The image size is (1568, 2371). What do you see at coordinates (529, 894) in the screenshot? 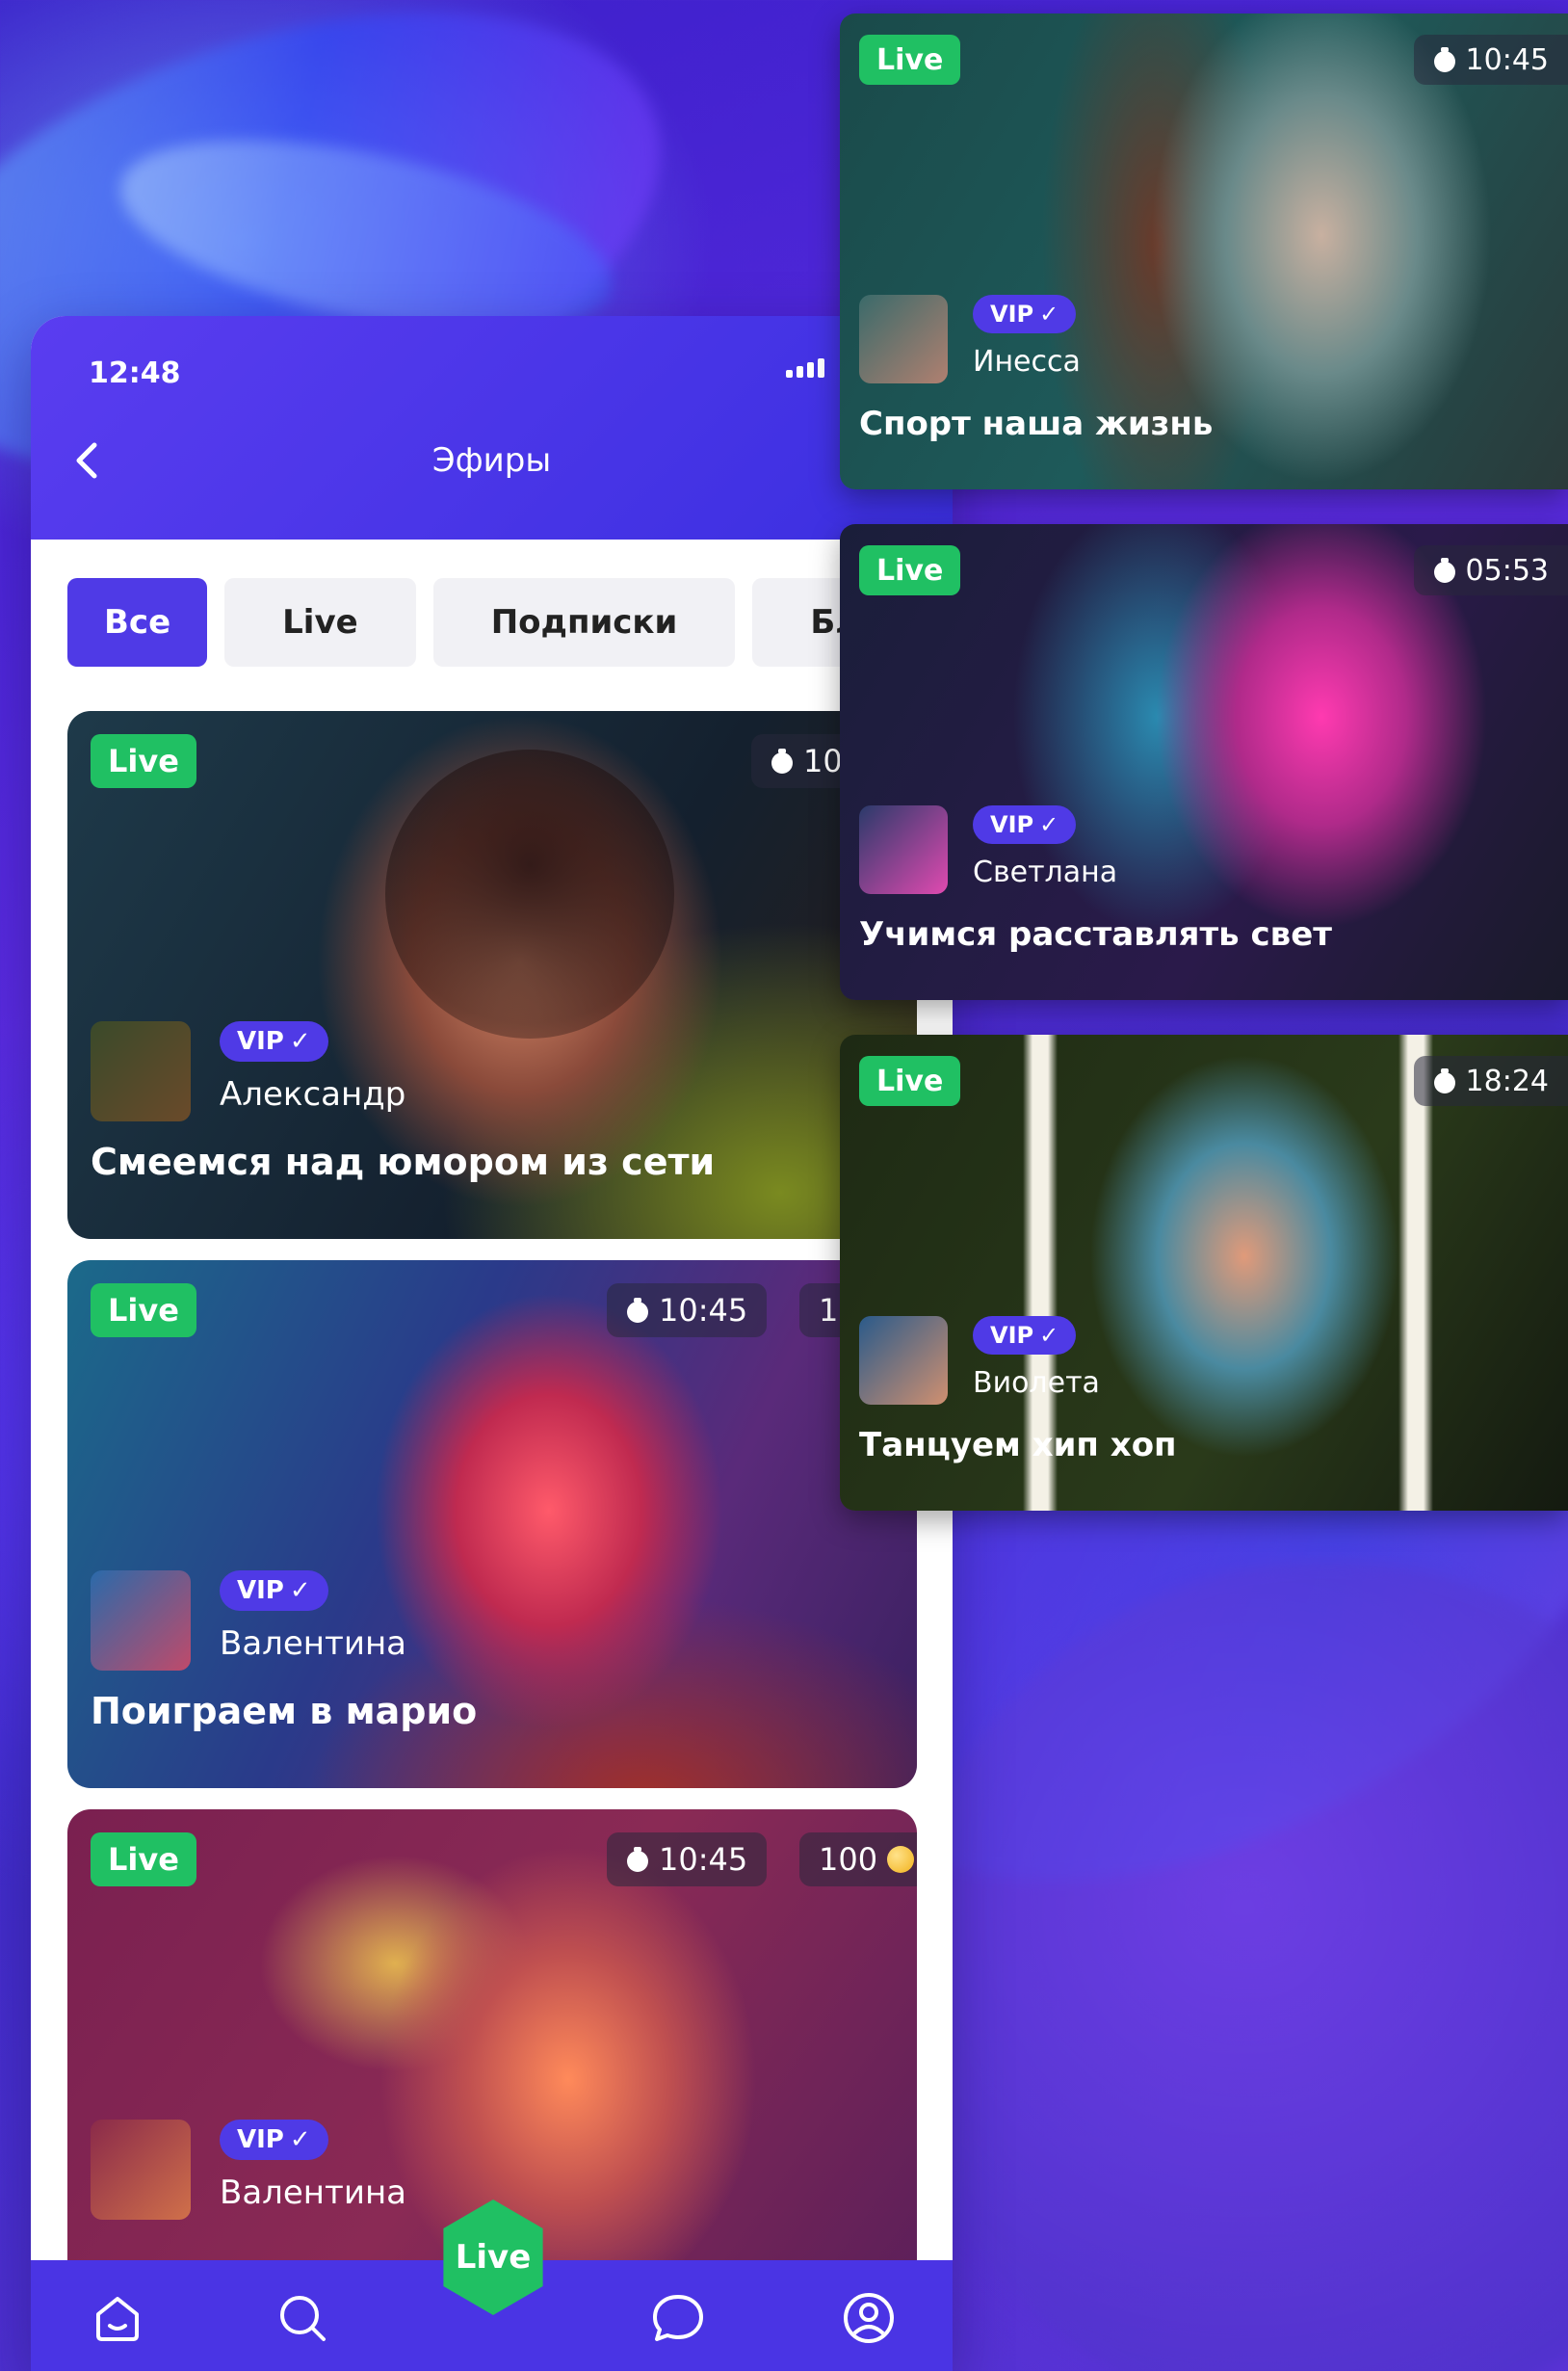
I see `person-silhouette` at bounding box center [529, 894].